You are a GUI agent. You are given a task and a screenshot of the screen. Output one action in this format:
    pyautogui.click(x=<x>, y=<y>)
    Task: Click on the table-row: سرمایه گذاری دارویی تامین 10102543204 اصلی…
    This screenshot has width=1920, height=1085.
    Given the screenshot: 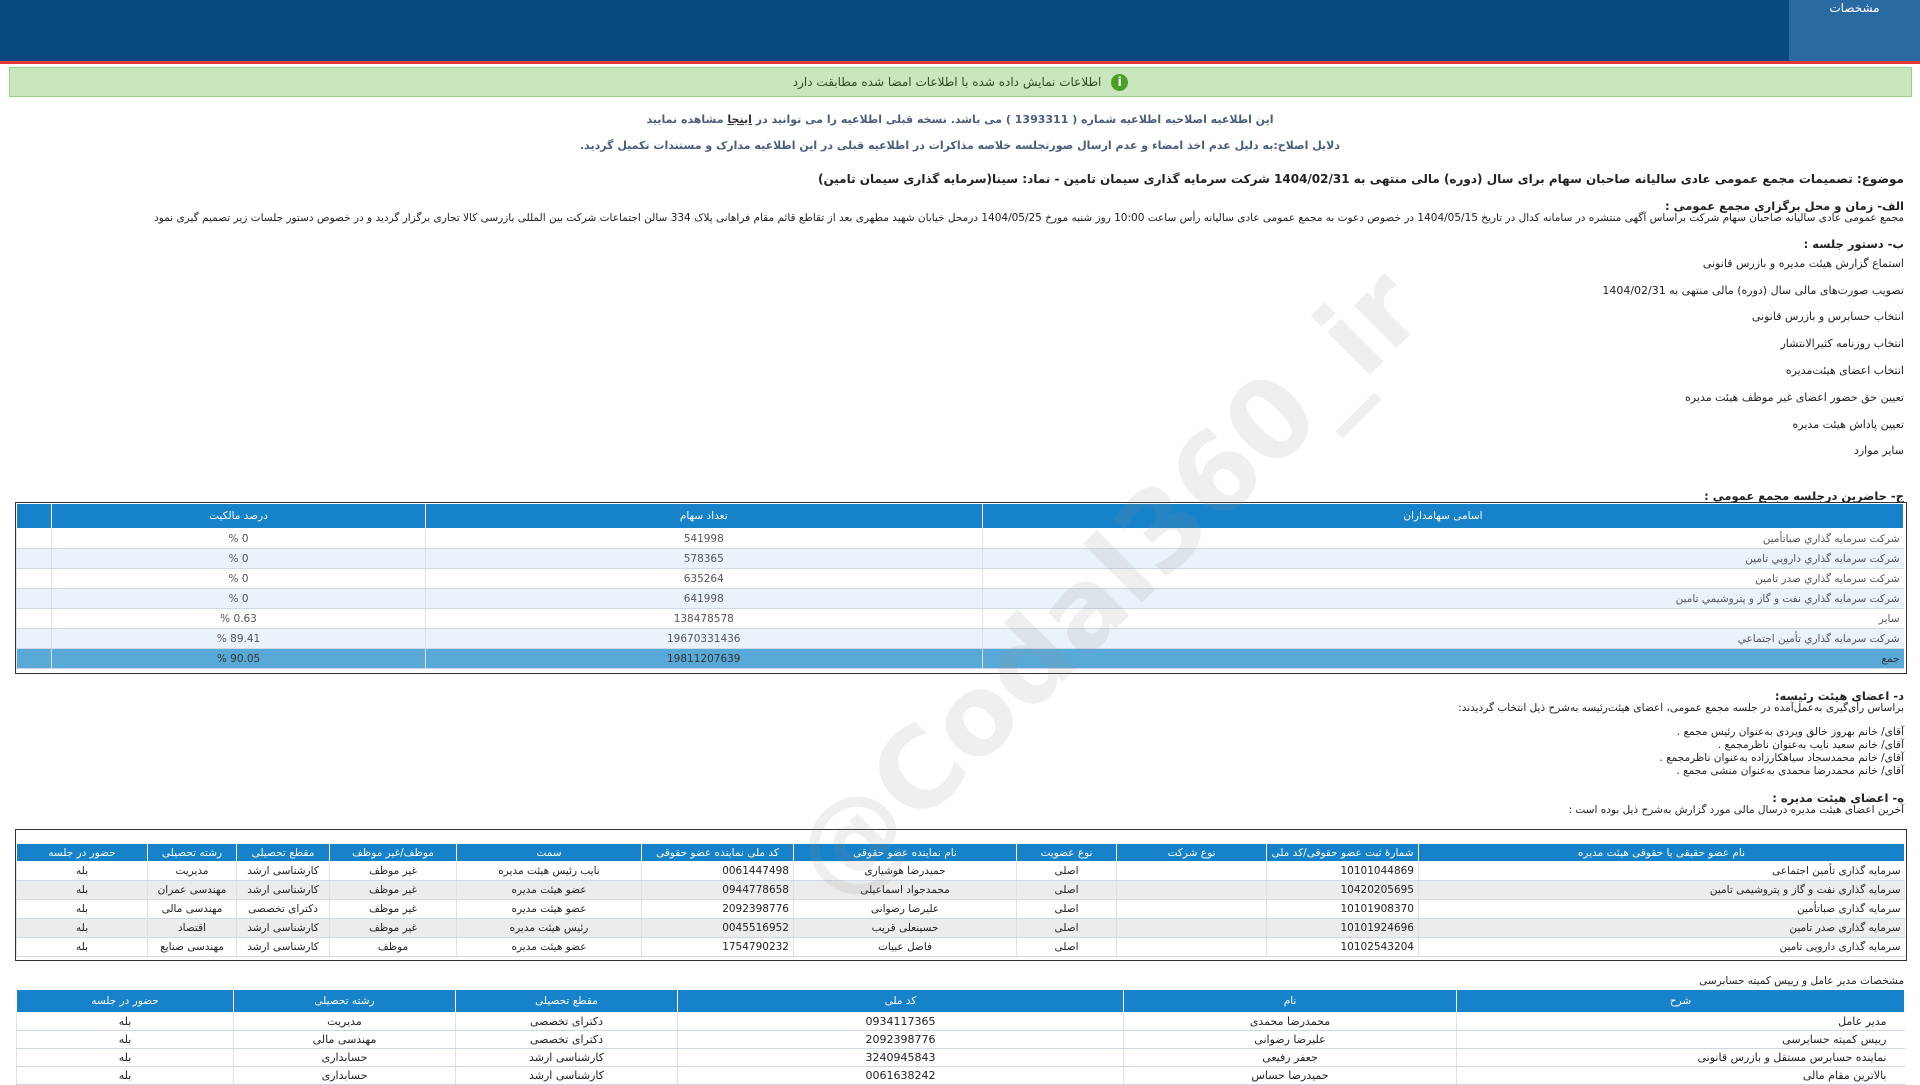 What is the action you would take?
    pyautogui.click(x=960, y=947)
    